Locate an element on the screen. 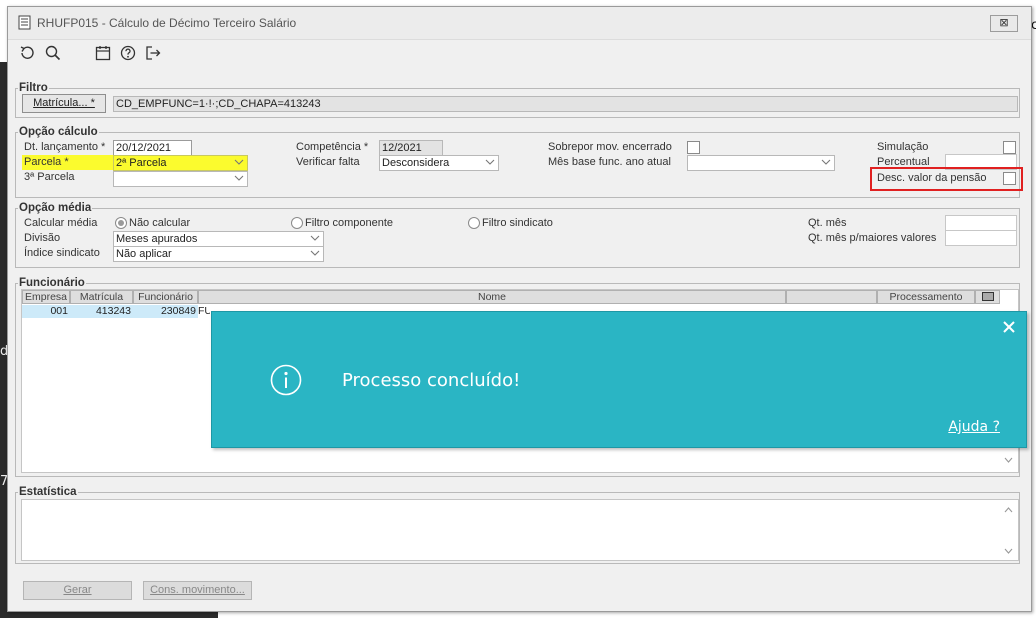 This screenshot has width=1036, height=618. parcela-select: 2ª Parcela is located at coordinates (180, 163).